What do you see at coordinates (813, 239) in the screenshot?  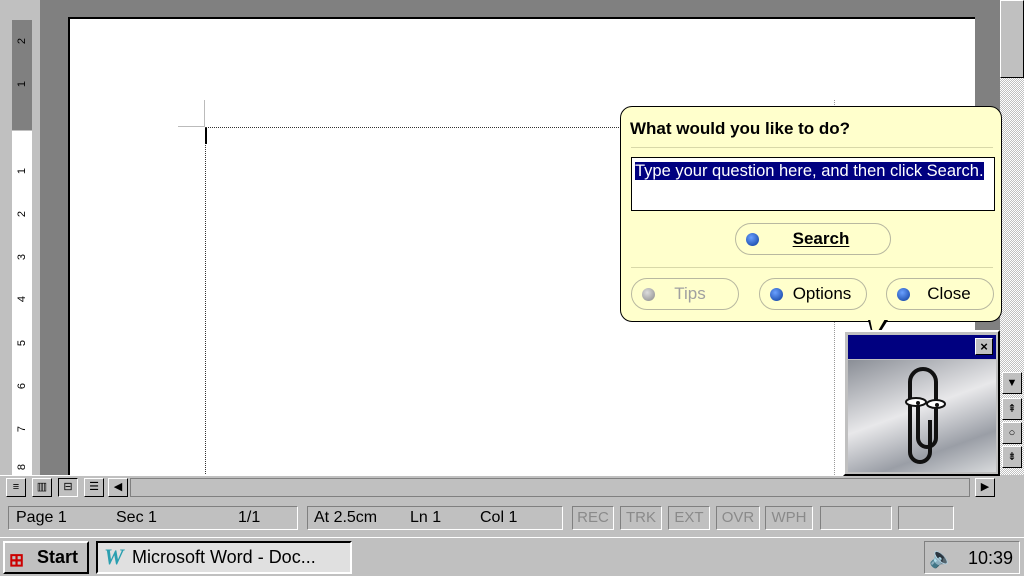 I see `search-button: Search` at bounding box center [813, 239].